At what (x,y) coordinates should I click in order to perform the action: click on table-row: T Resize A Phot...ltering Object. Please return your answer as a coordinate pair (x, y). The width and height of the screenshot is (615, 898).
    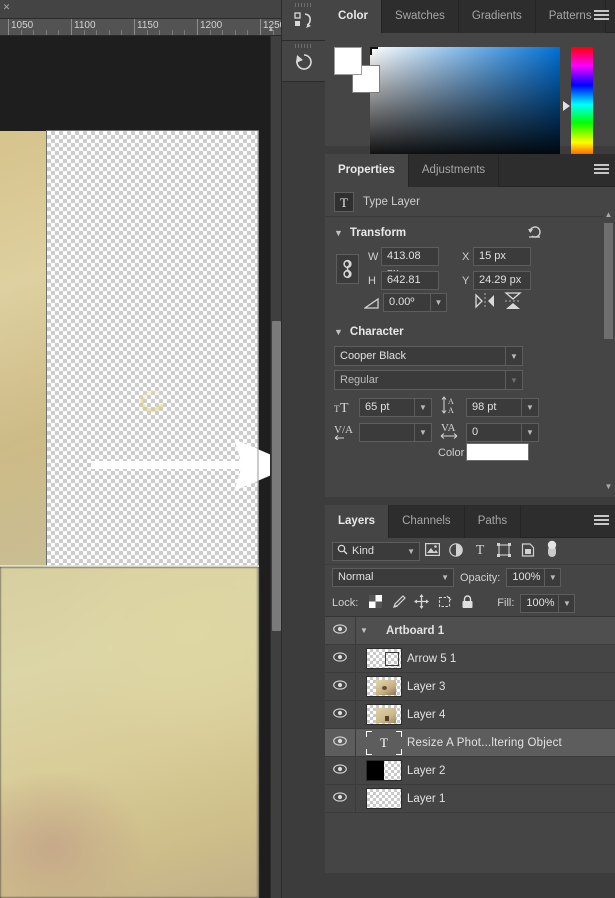
    Looking at the image, I should click on (470, 742).